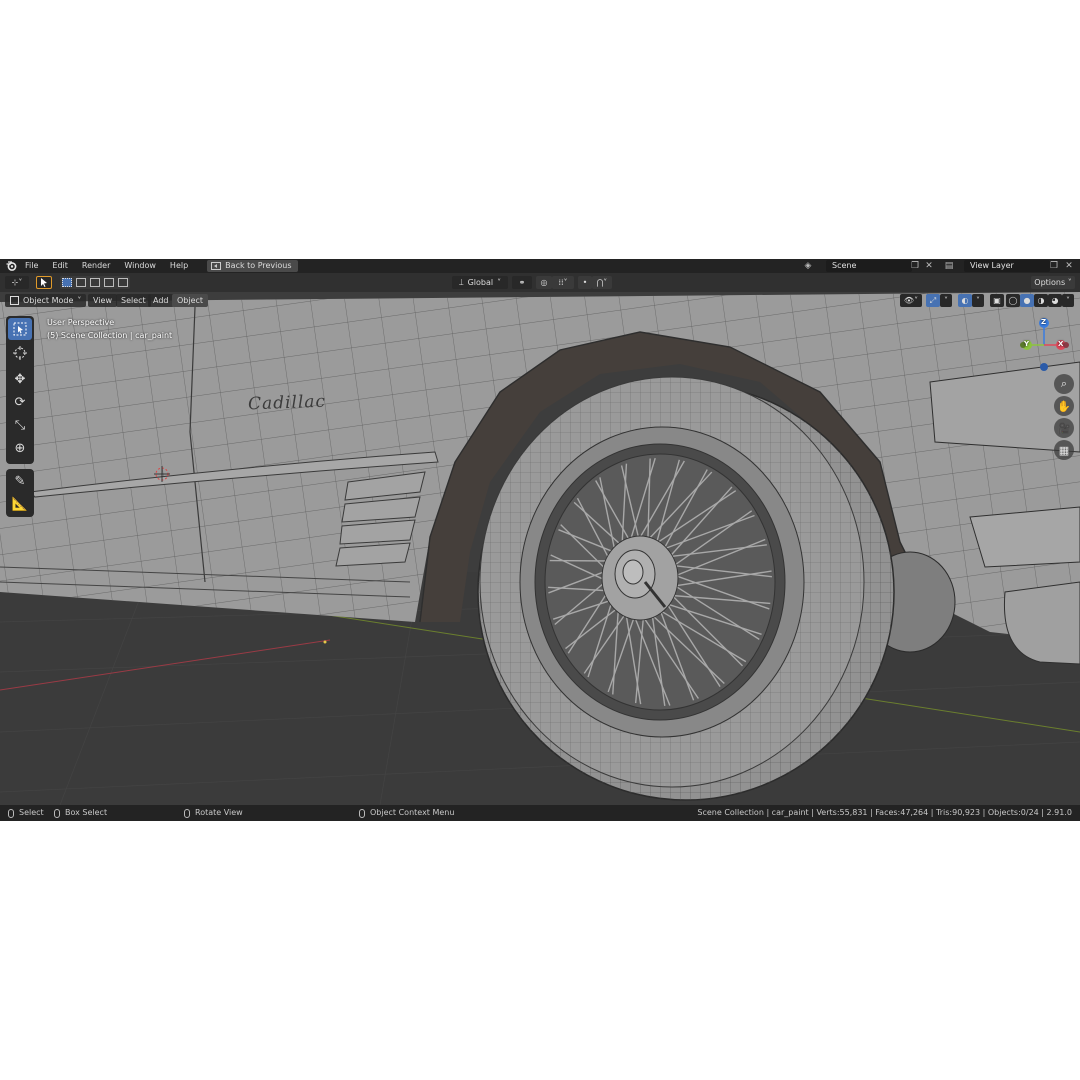 The width and height of the screenshot is (1080, 1080). Describe the element at coordinates (602, 282) in the screenshot. I see `falloff-icon: ⋂˅` at that location.